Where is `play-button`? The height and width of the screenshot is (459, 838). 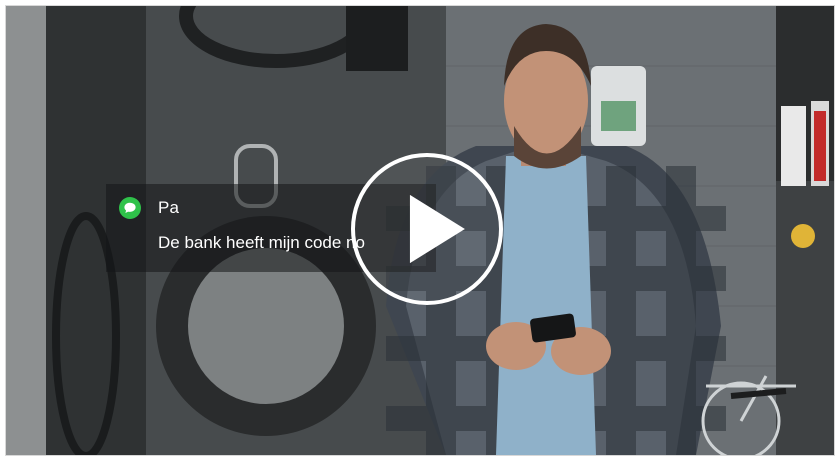
play-button is located at coordinates (427, 229).